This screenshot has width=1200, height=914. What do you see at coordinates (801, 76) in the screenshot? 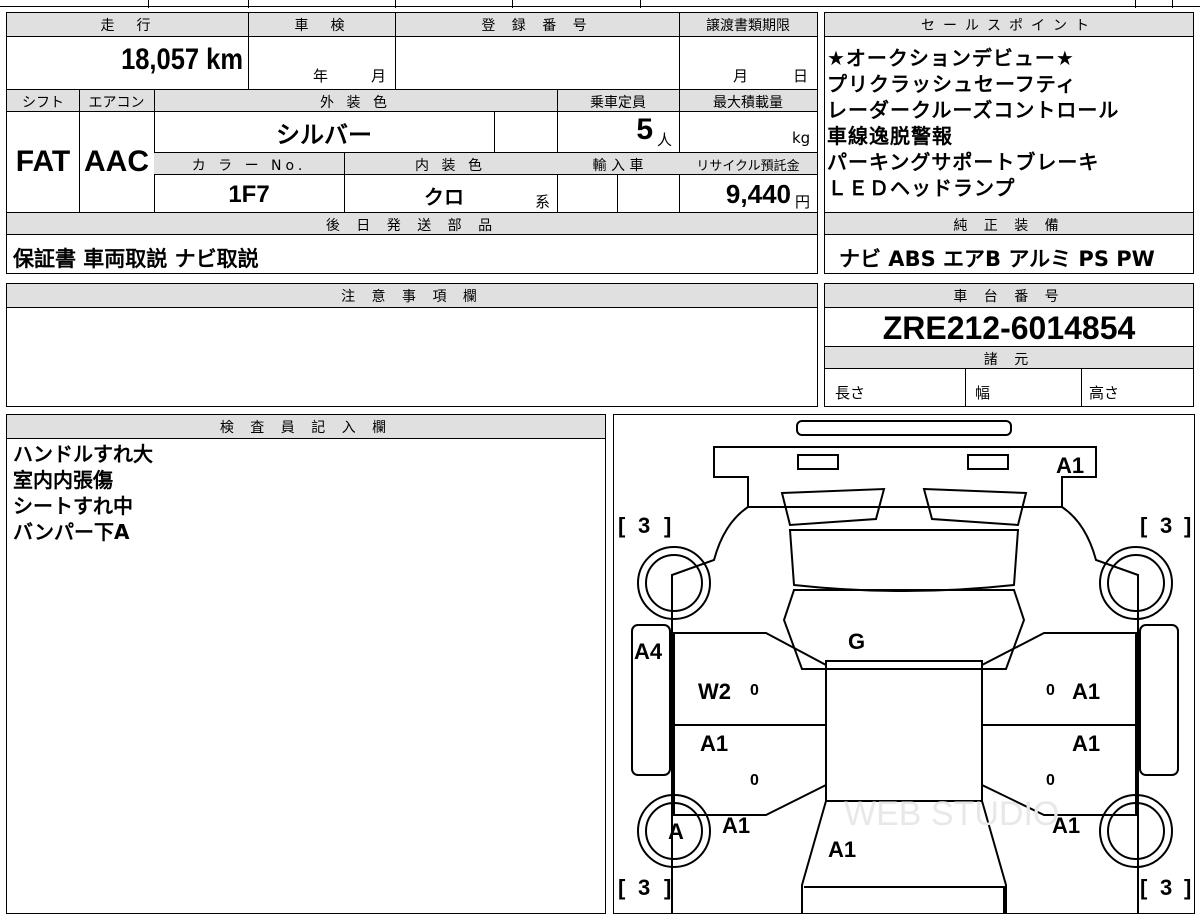
I see `transfer-day-unit: 日` at bounding box center [801, 76].